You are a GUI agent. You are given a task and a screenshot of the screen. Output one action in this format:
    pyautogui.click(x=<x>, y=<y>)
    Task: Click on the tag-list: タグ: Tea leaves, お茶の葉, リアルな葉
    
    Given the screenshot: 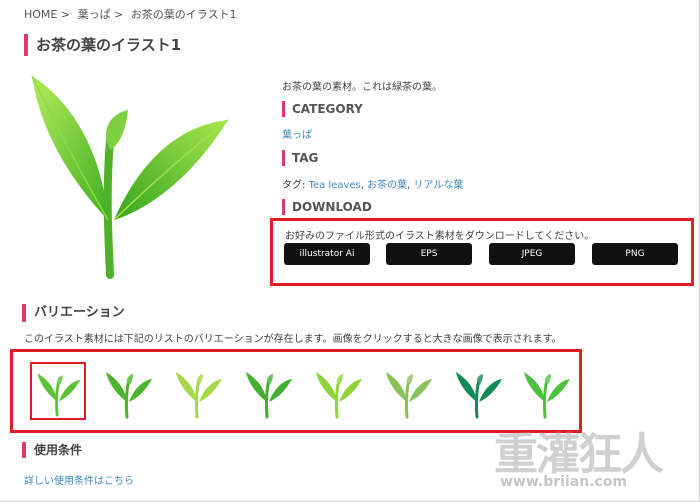 What is the action you would take?
    pyautogui.click(x=372, y=183)
    